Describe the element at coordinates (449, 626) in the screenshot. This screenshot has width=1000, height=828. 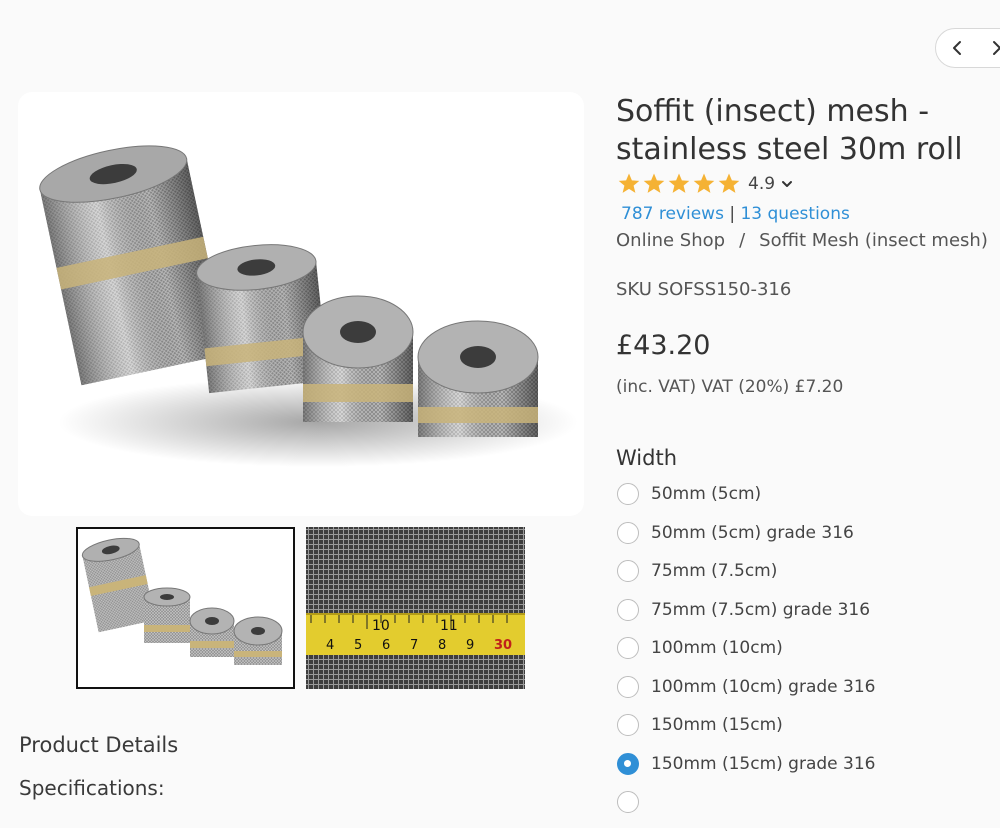
I see `ruler-label: 11` at that location.